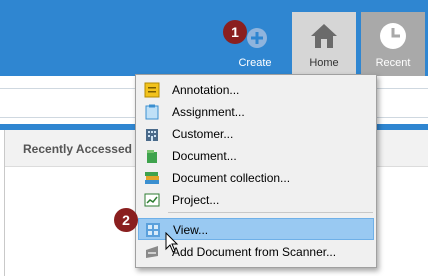 The width and height of the screenshot is (428, 276). What do you see at coordinates (152, 112) in the screenshot?
I see `assignment-icon` at bounding box center [152, 112].